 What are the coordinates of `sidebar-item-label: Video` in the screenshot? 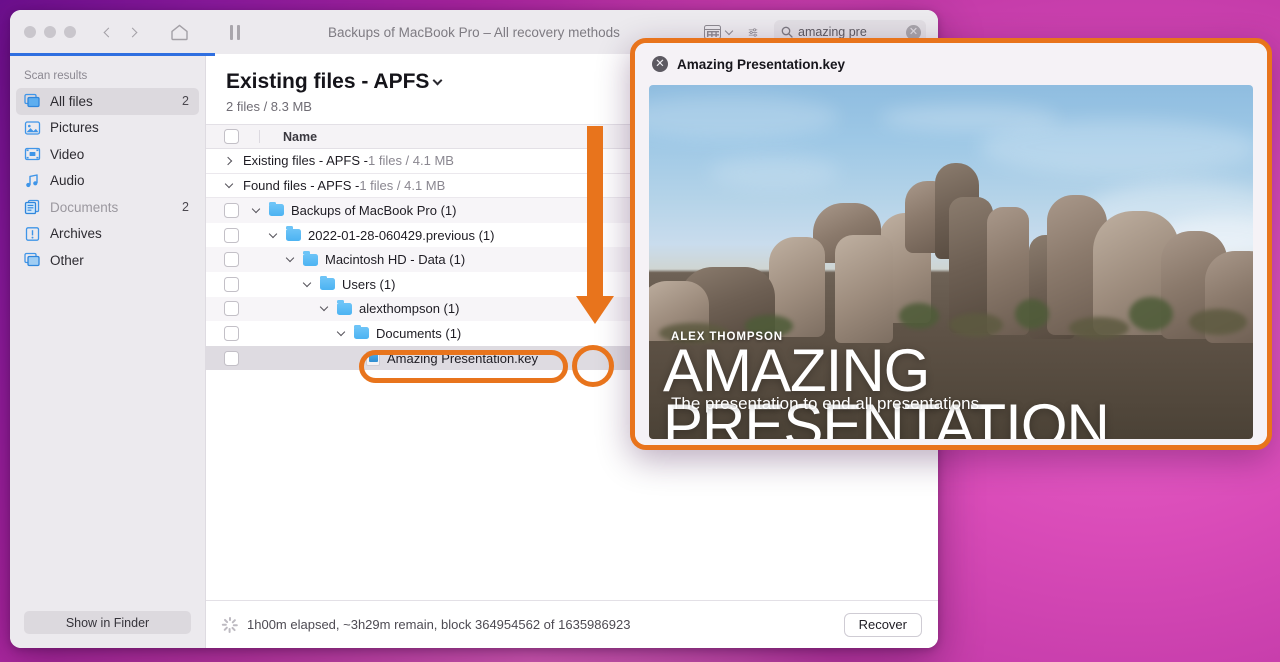 It's located at (67, 154).